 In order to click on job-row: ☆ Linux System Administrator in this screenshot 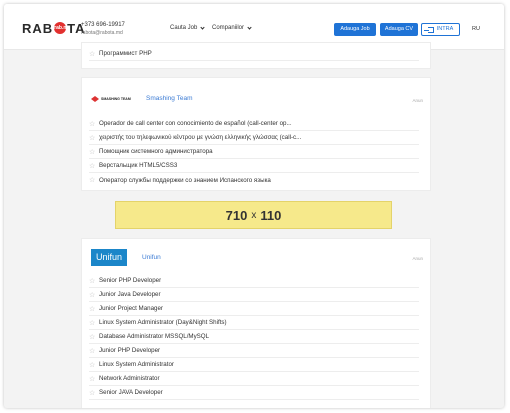, I will do `click(254, 365)`.